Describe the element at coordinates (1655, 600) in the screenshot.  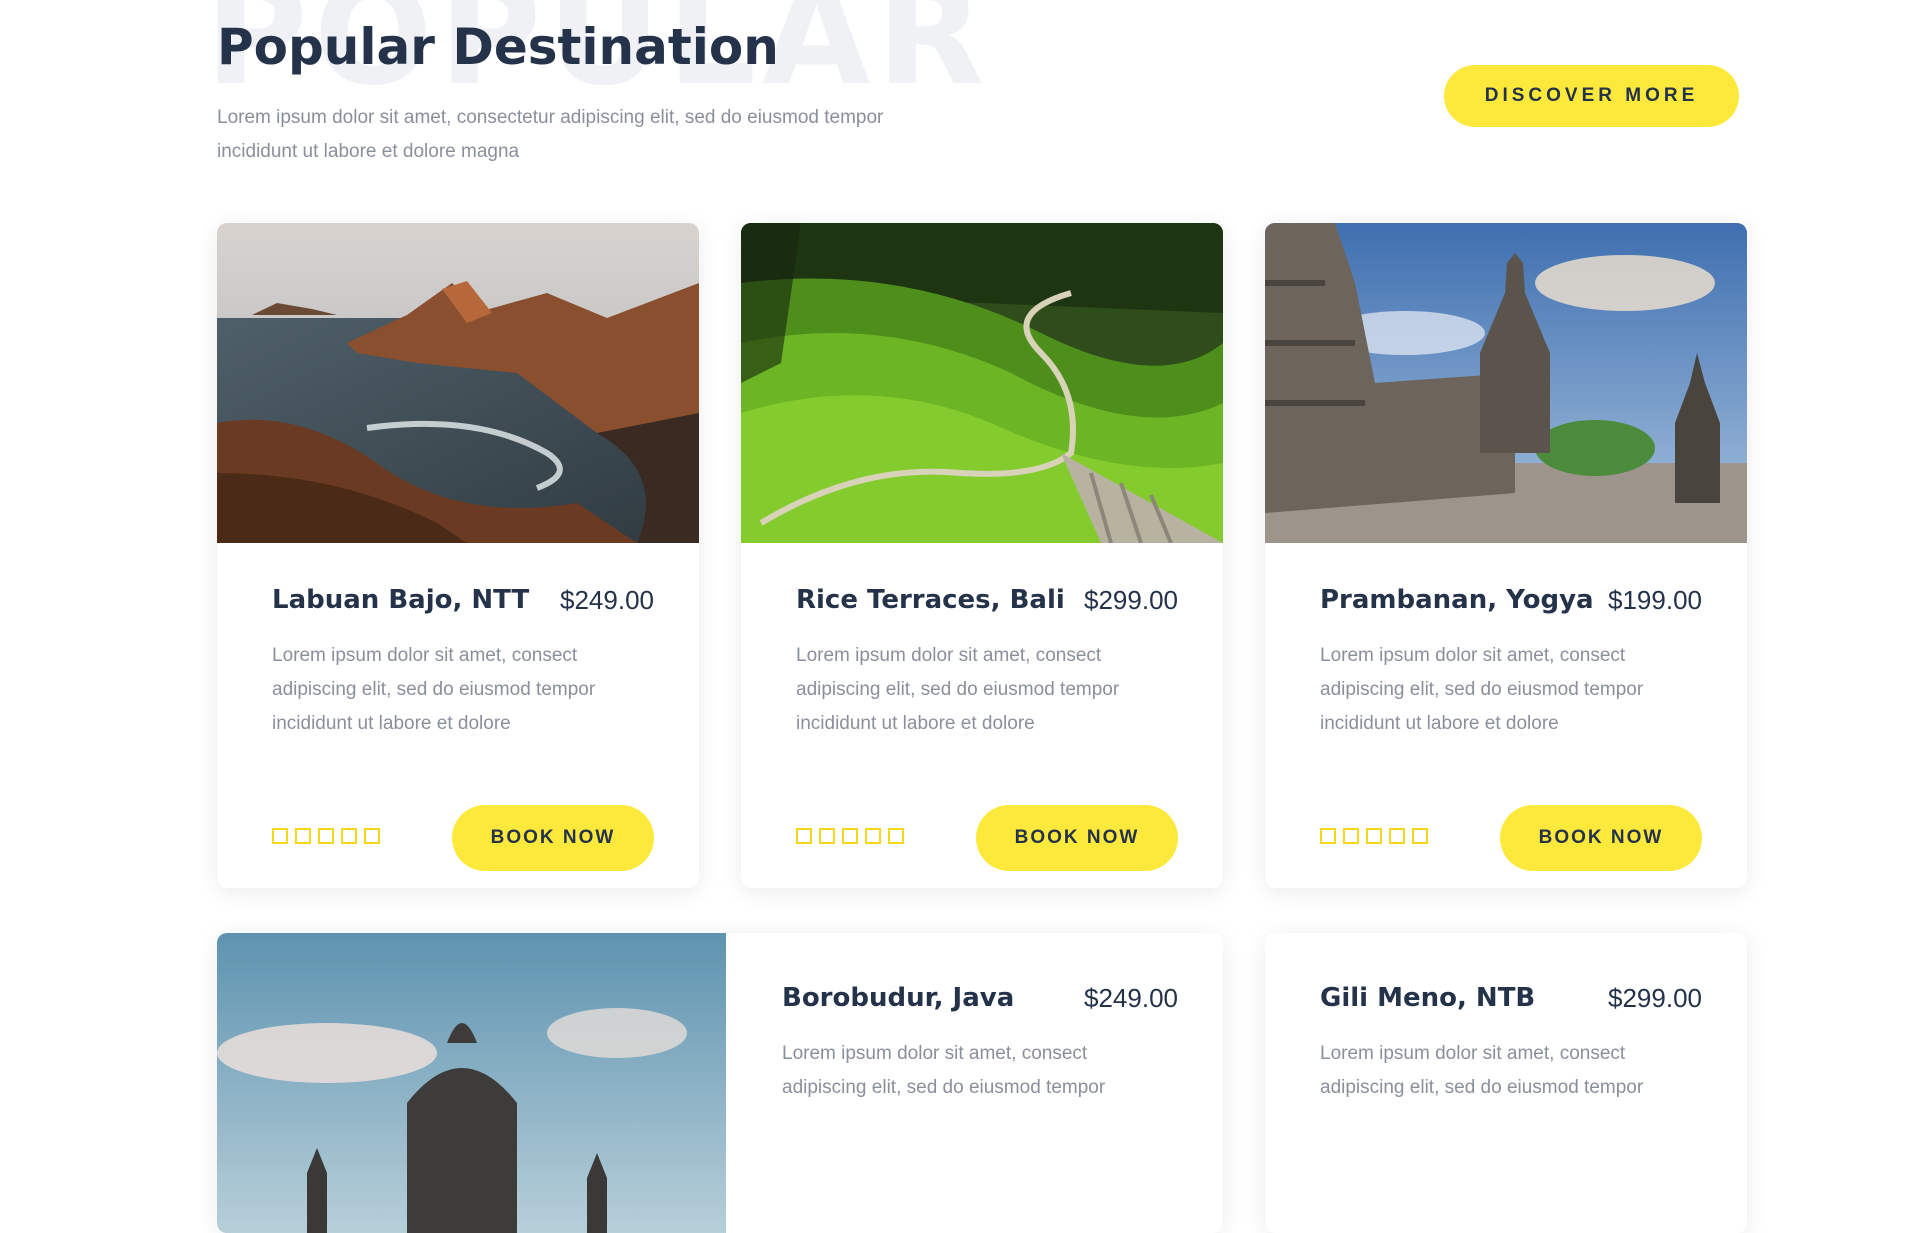
I see `destination-price: $199.00` at that location.